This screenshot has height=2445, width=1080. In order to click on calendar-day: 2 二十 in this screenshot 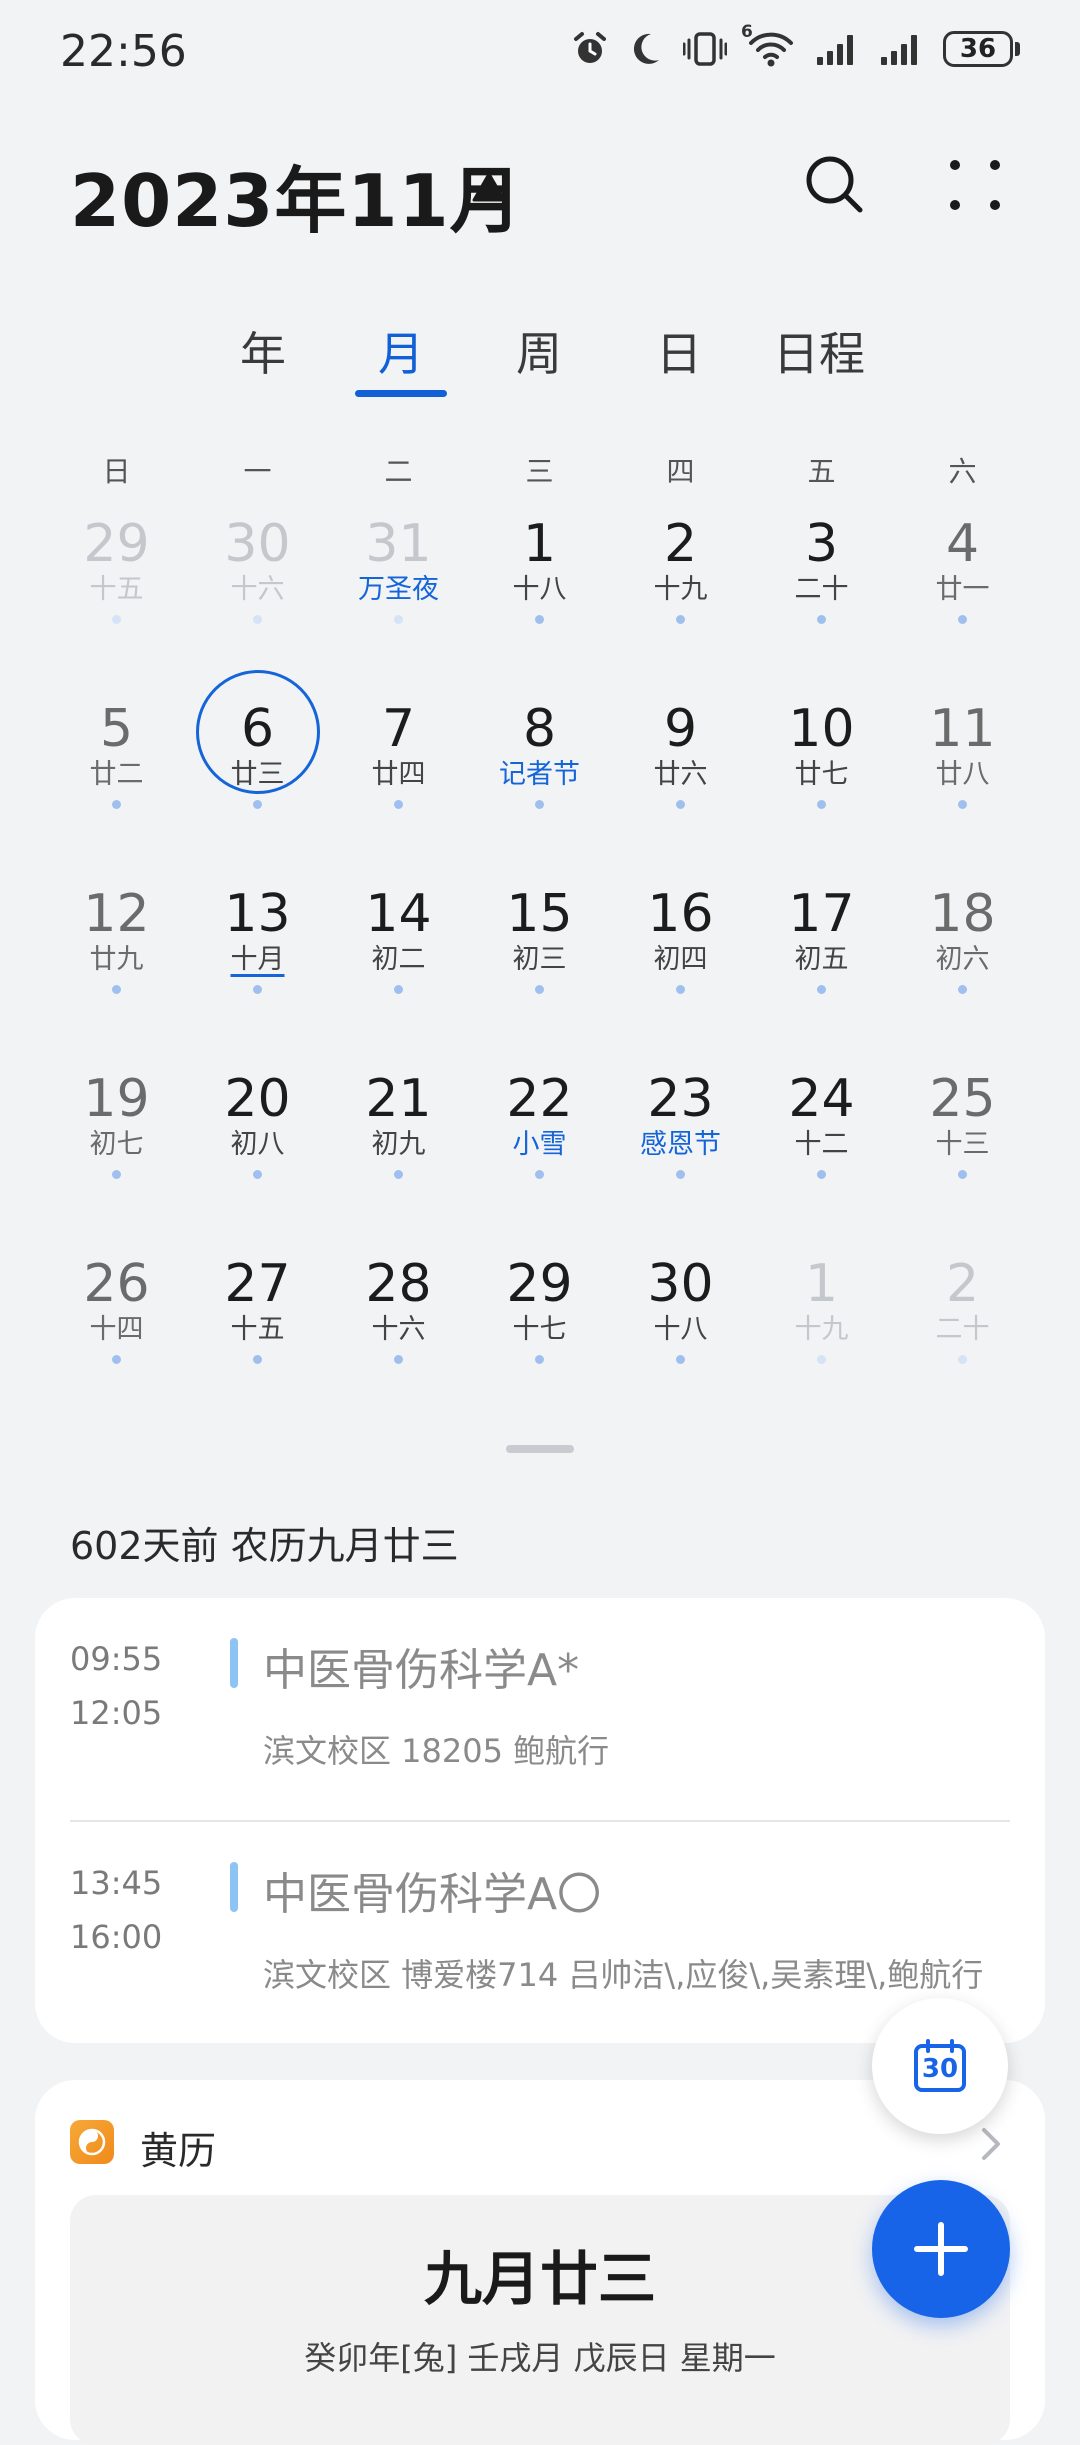, I will do `click(962, 1335)`.